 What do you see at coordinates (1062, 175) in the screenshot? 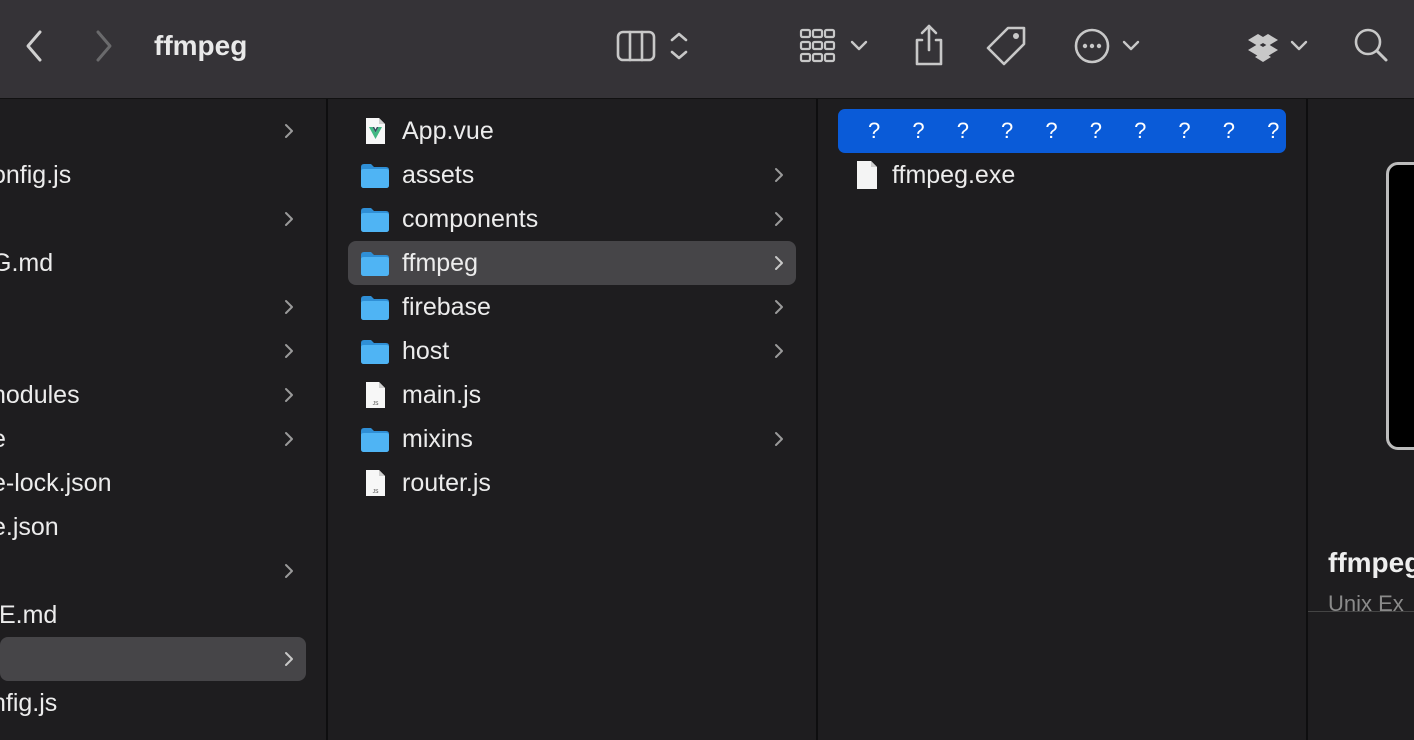
I see `list-item: ffmpeg.exe` at bounding box center [1062, 175].